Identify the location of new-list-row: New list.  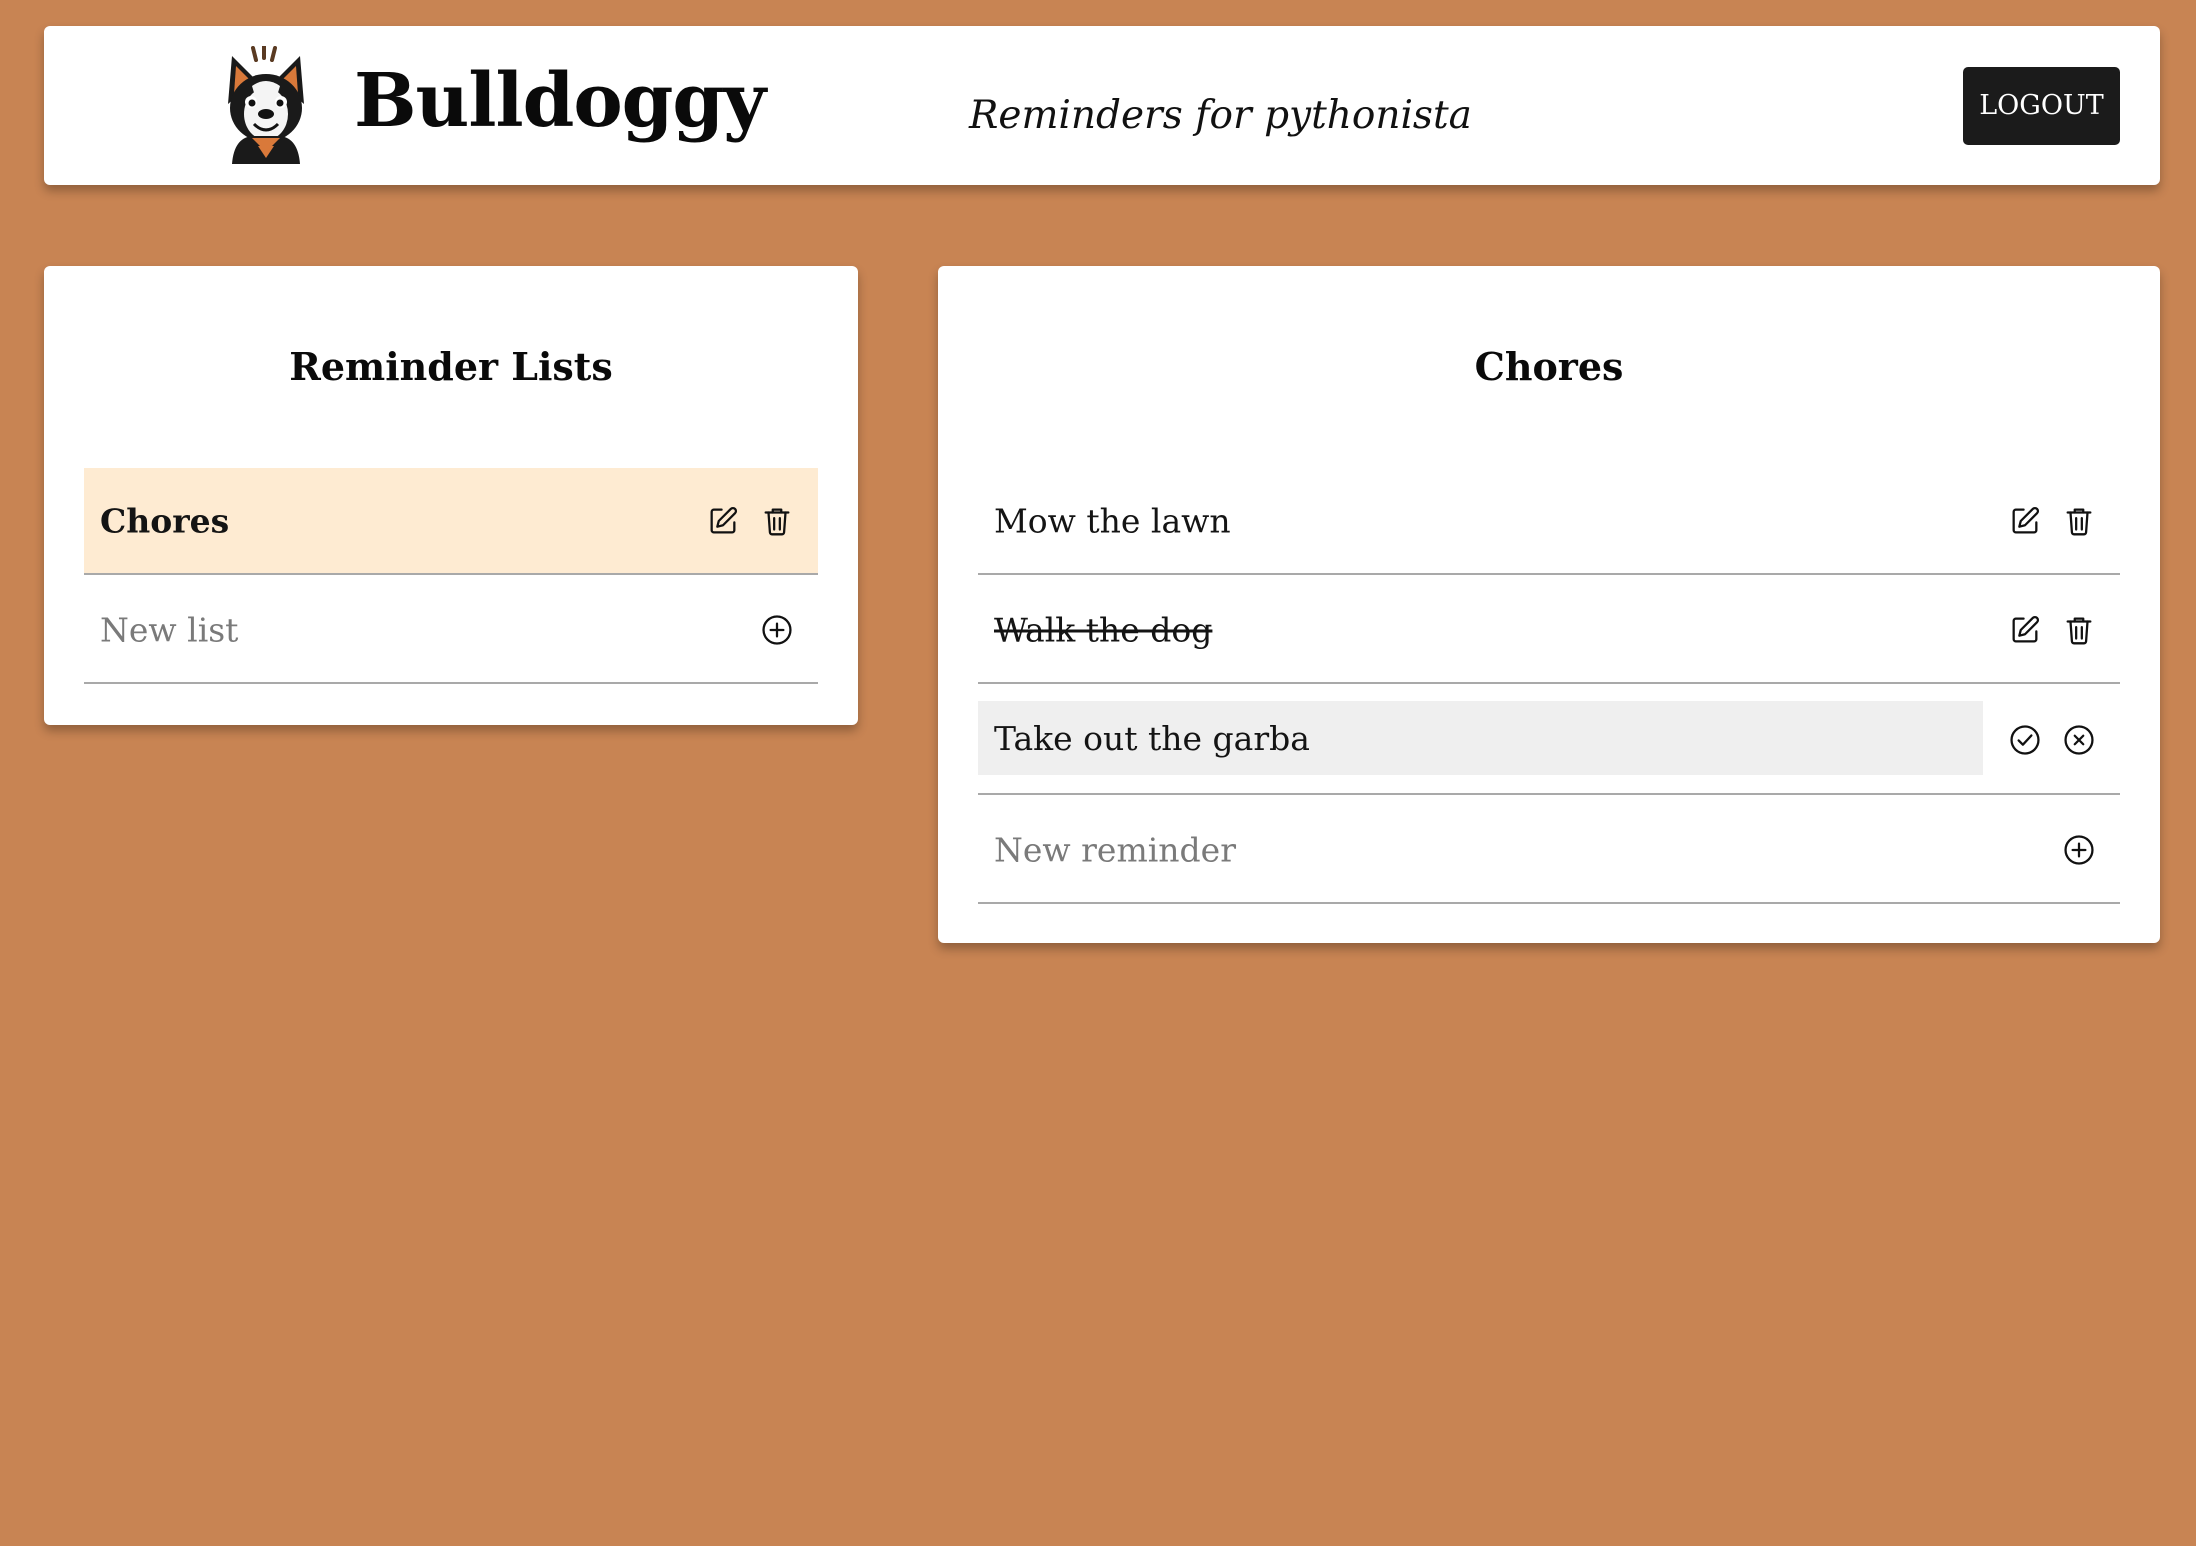
(451, 630).